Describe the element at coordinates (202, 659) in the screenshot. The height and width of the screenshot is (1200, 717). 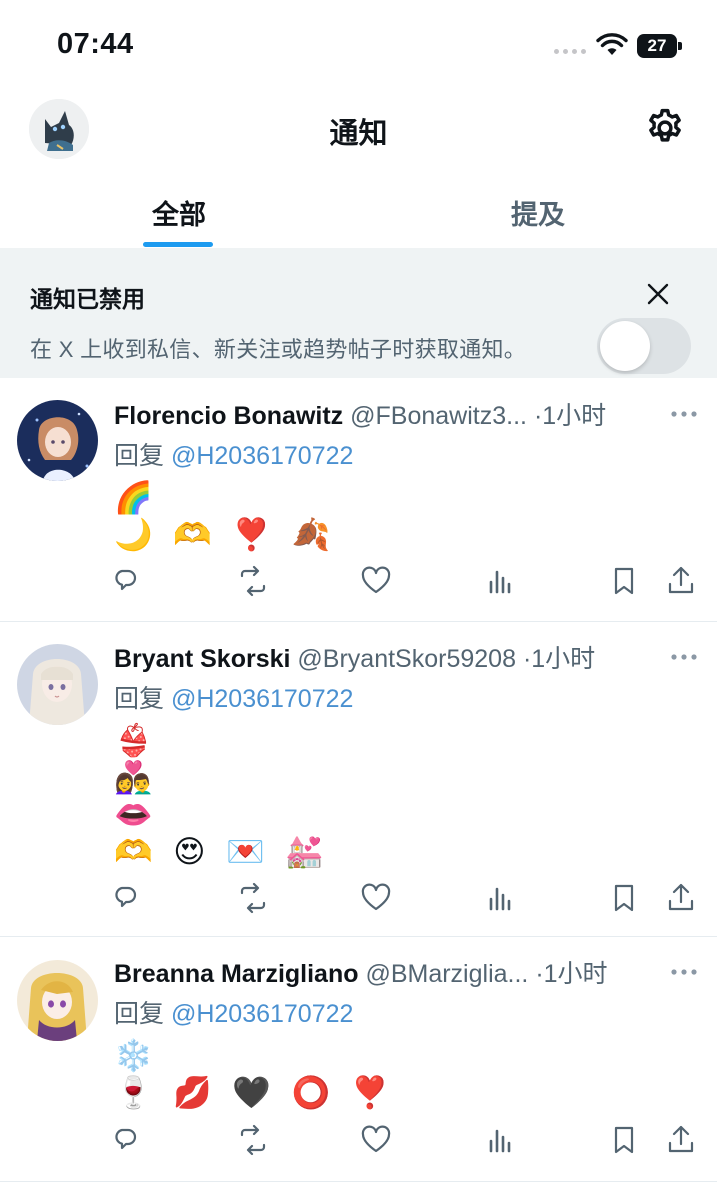
I see `author-name: Bryant Skorski` at that location.